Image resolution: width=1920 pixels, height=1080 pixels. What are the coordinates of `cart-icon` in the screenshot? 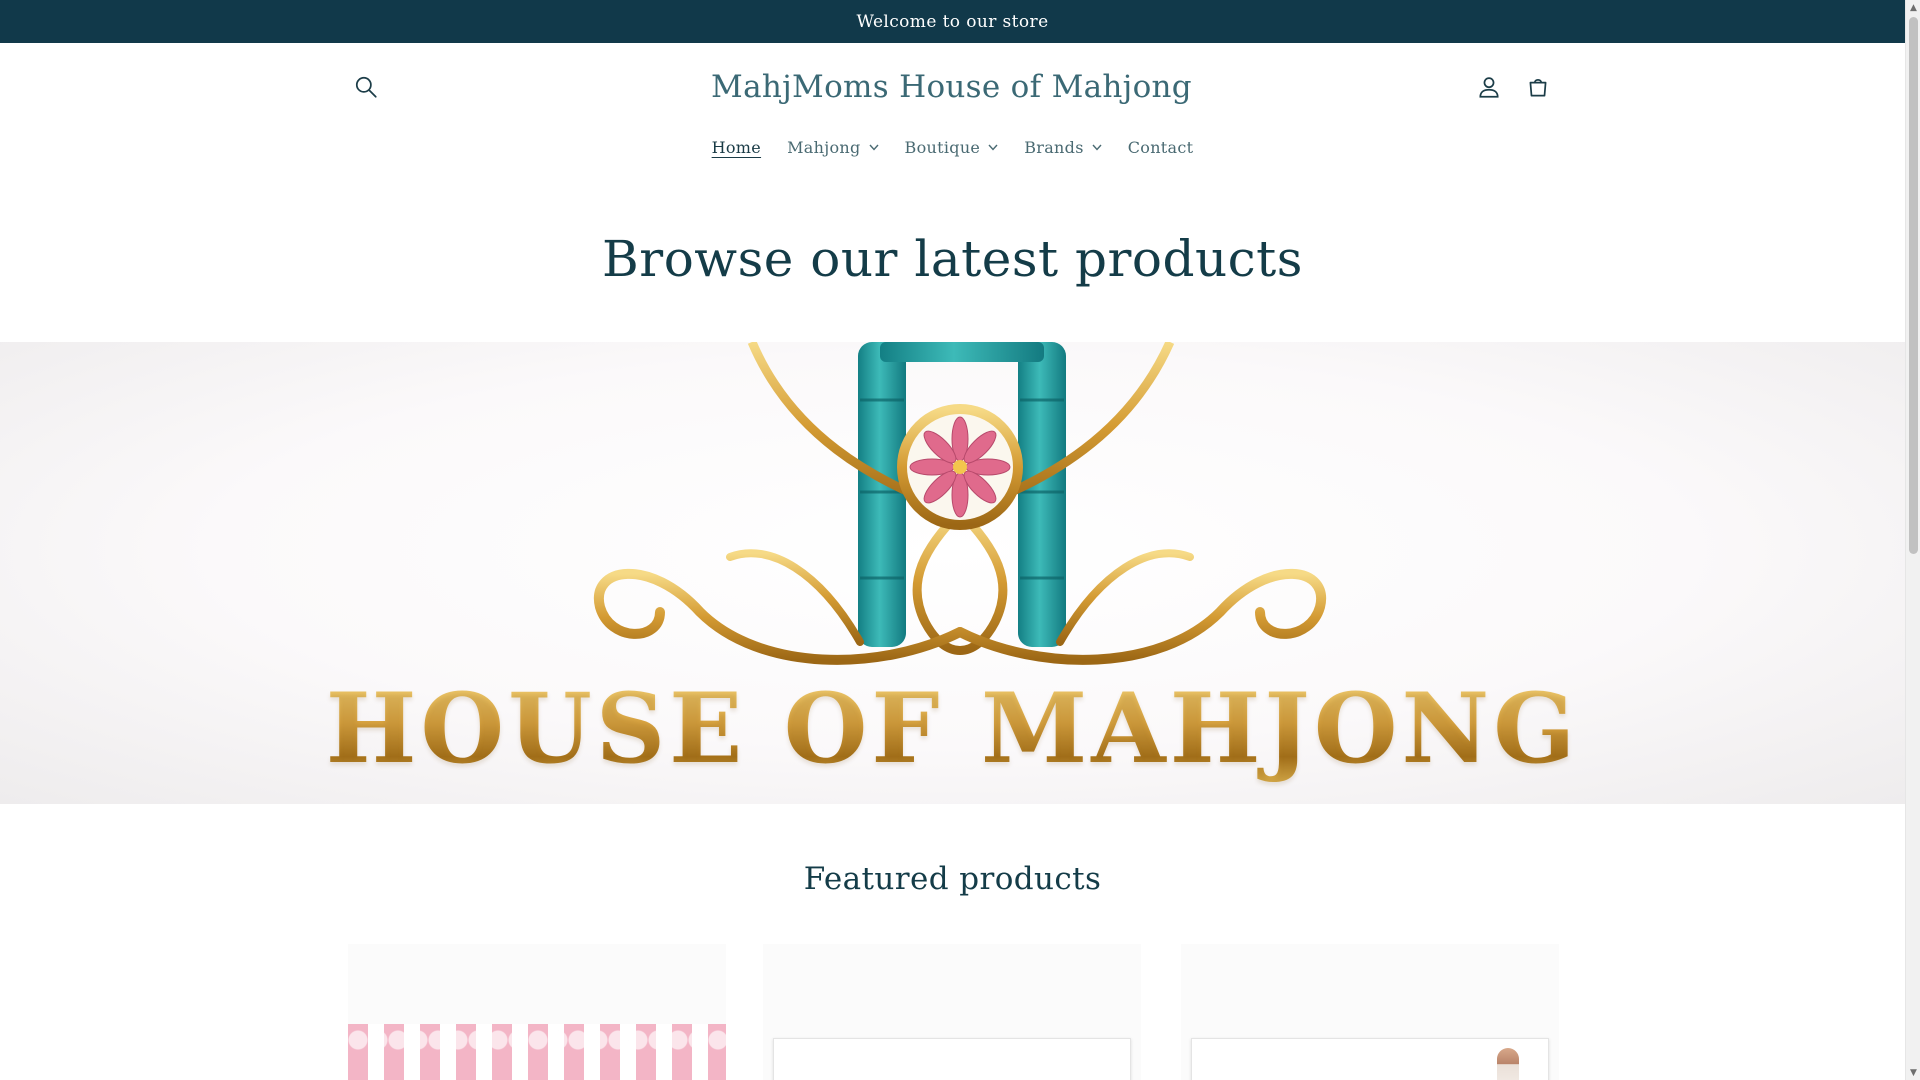 It's located at (1538, 87).